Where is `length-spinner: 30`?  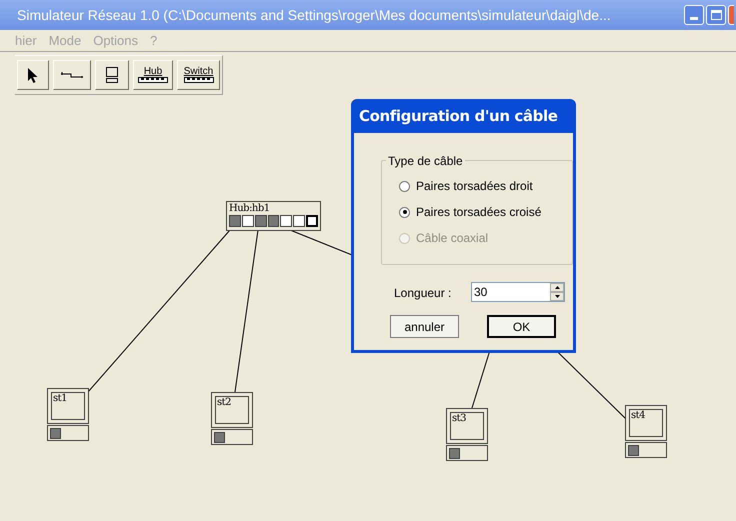
length-spinner: 30 is located at coordinates (518, 292).